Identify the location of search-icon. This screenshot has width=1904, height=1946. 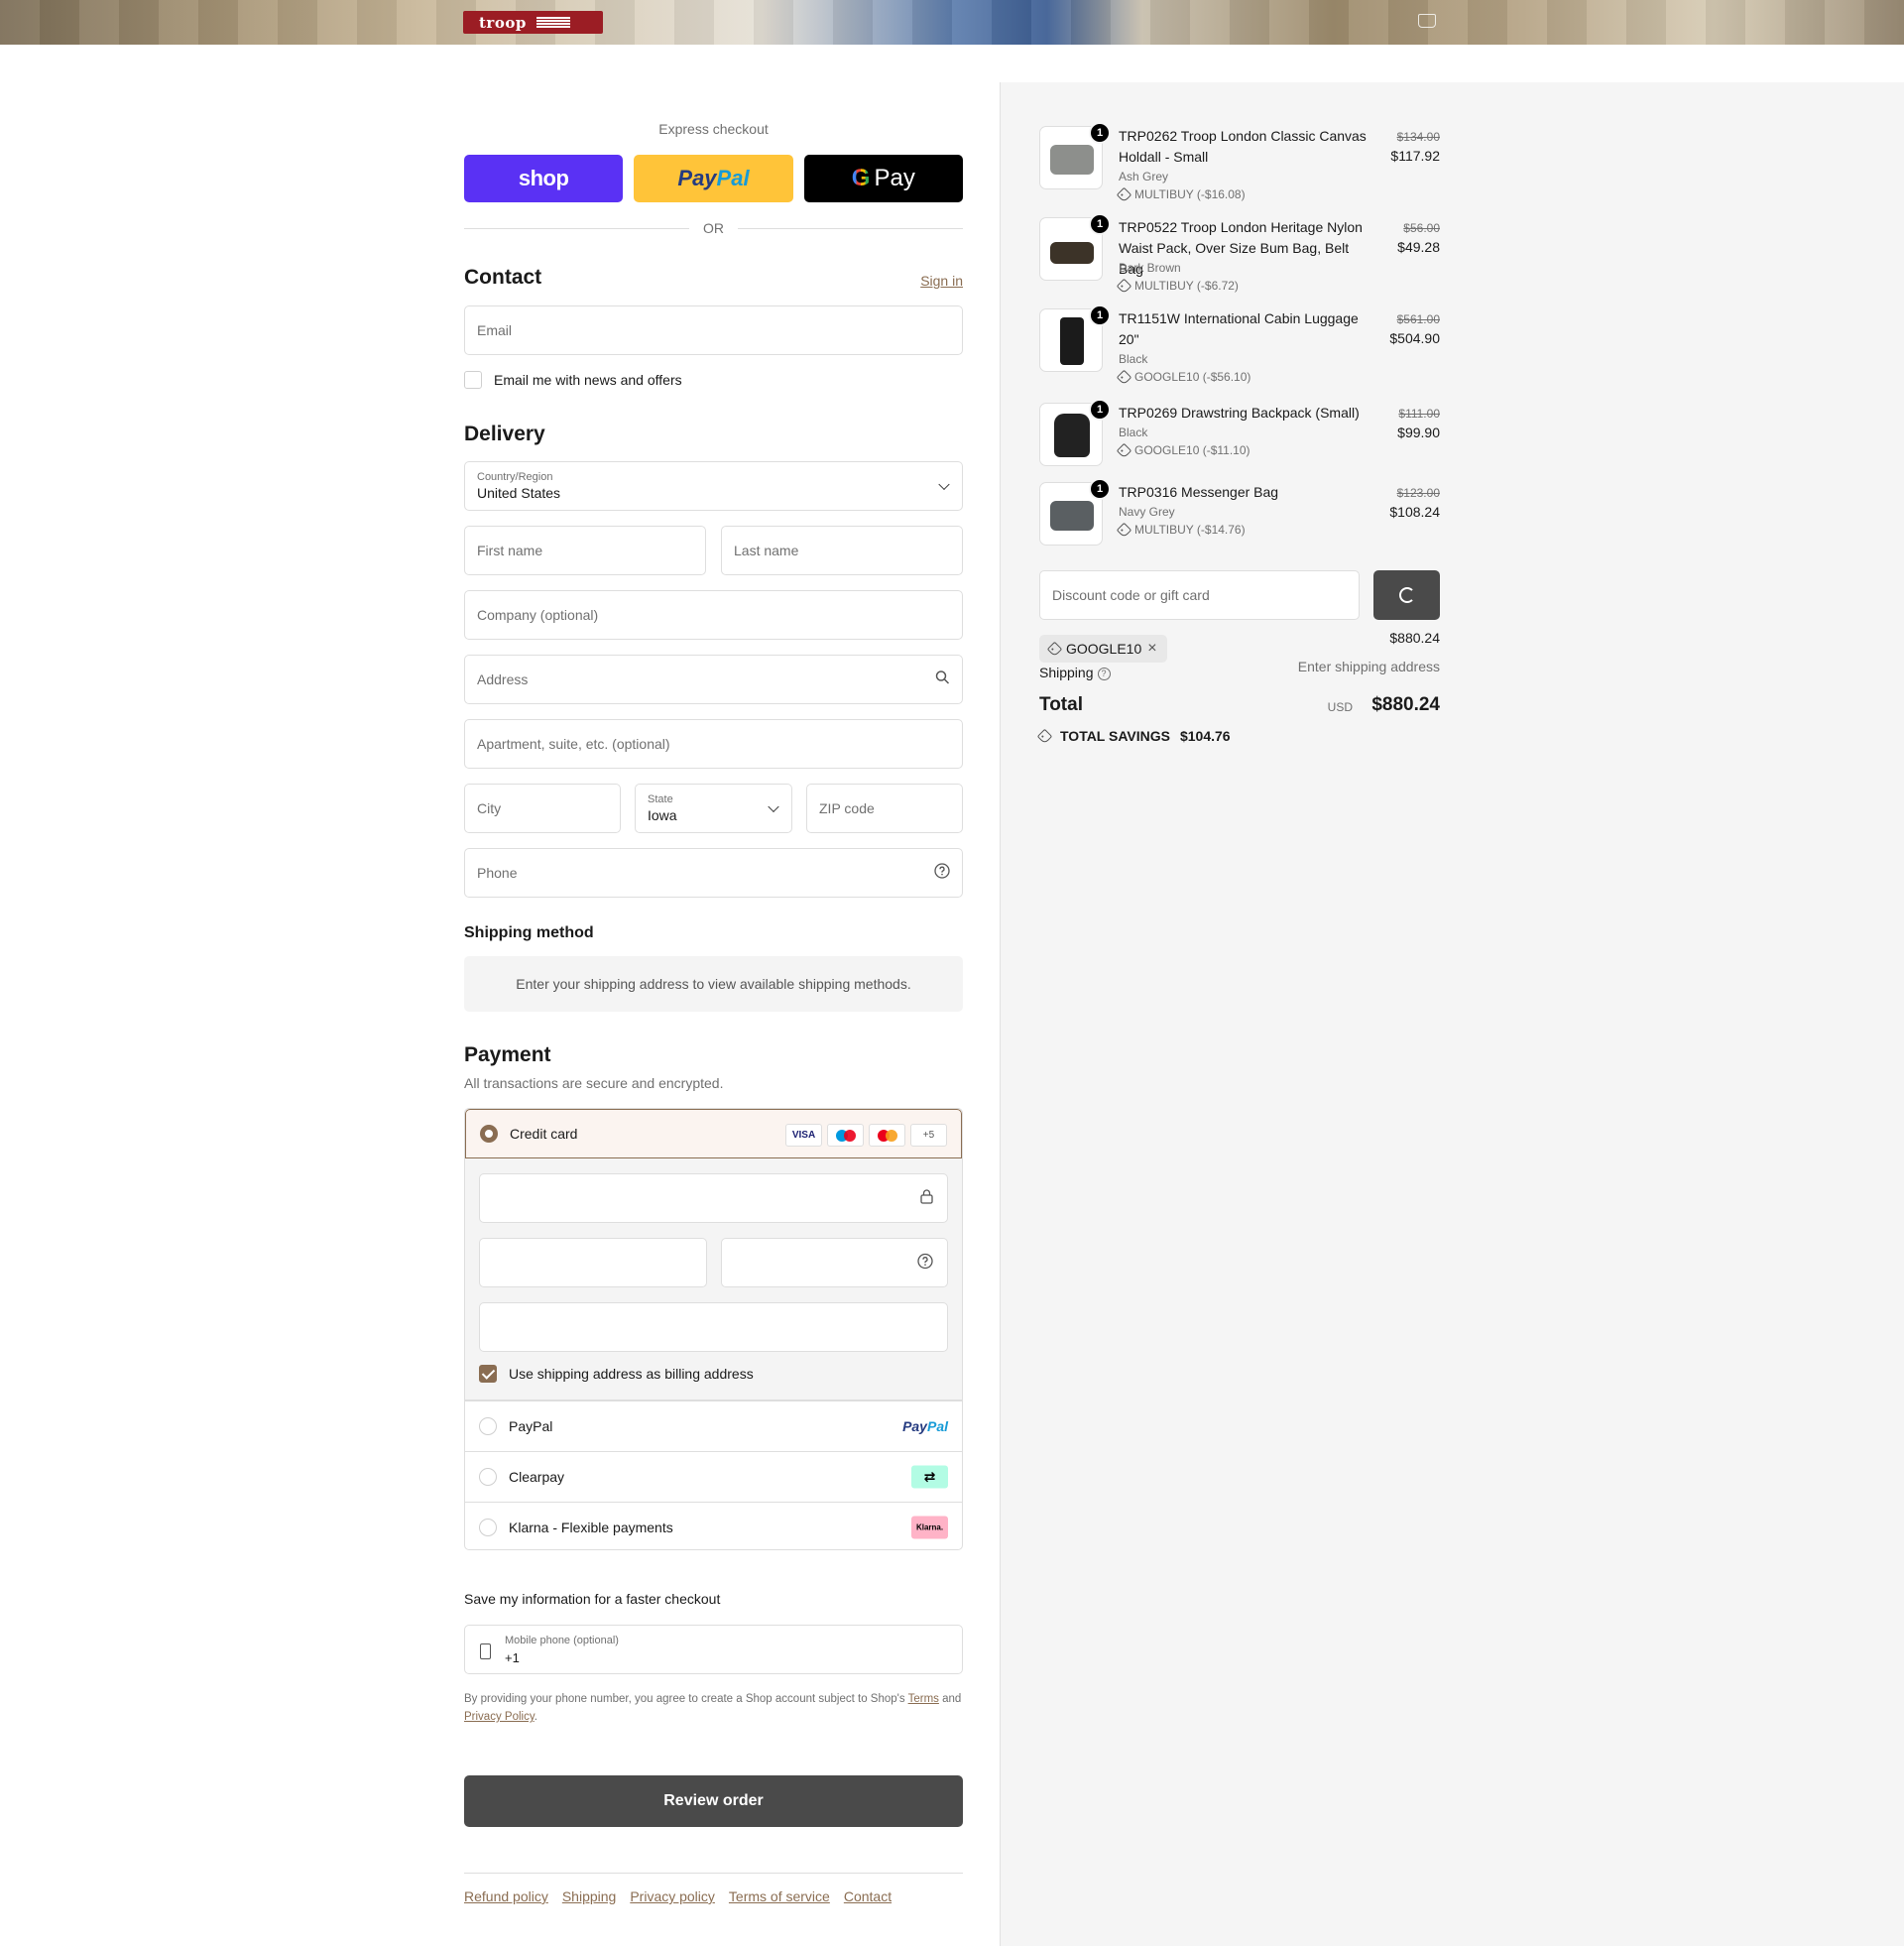
(942, 679).